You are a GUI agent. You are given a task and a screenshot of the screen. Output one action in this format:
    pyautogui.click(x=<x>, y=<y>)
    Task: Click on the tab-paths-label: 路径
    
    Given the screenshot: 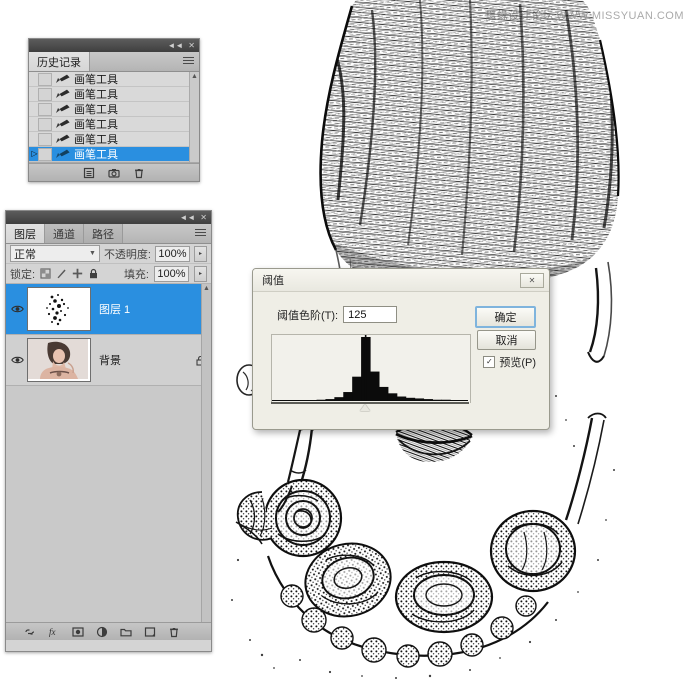 What is the action you would take?
    pyautogui.click(x=103, y=234)
    